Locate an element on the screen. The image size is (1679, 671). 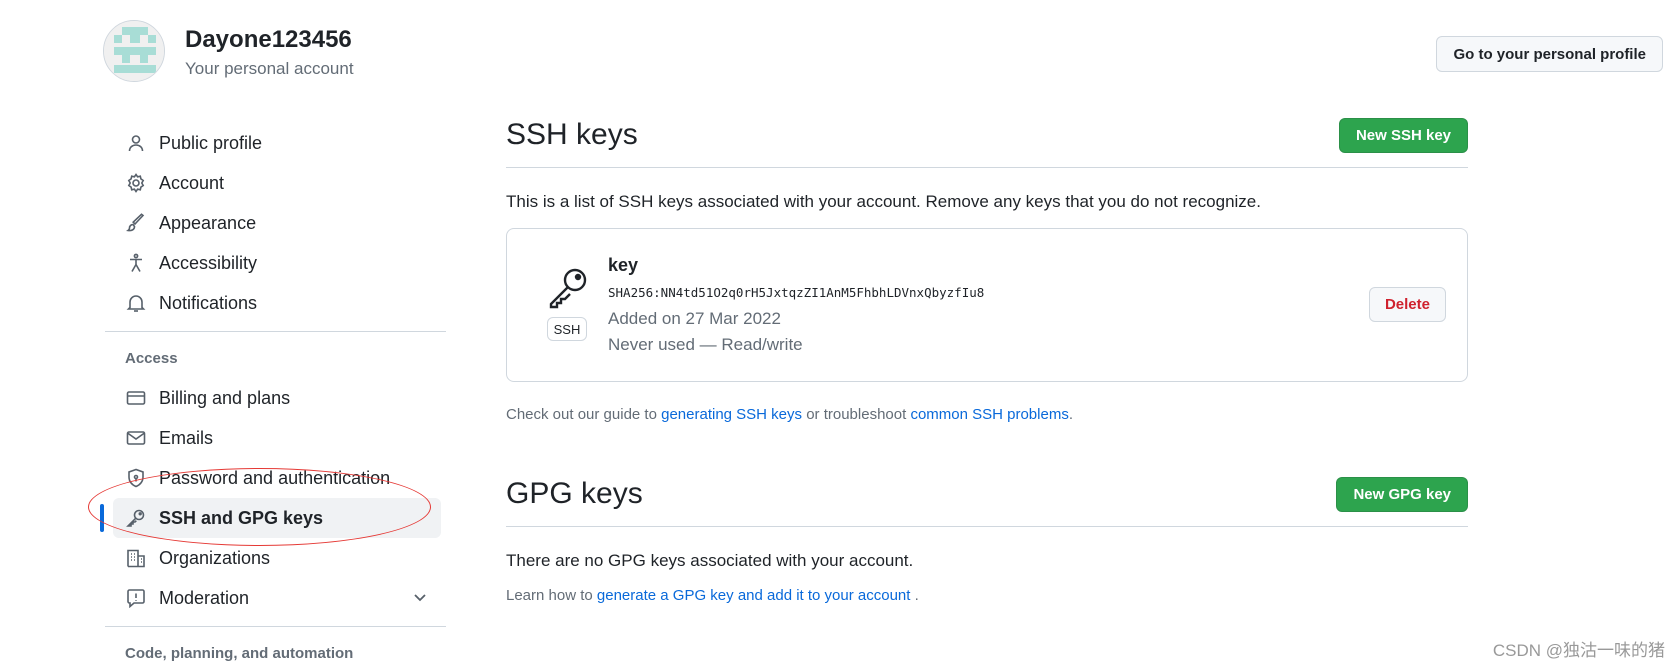
organization-icon is located at coordinates (136, 558).